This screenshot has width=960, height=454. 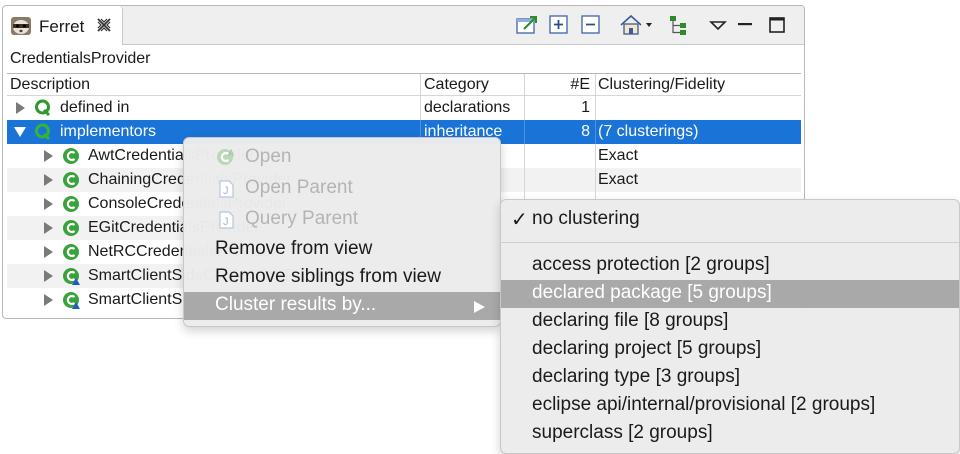 I want to click on open-in-editor-icon, so click(x=527, y=25).